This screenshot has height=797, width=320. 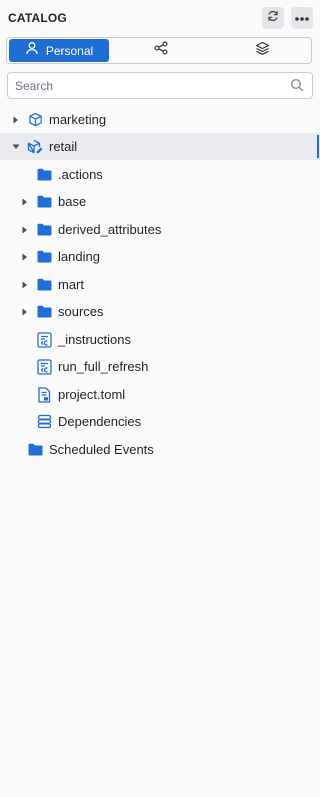 What do you see at coordinates (160, 256) in the screenshot?
I see `tree-item-landing: landing` at bounding box center [160, 256].